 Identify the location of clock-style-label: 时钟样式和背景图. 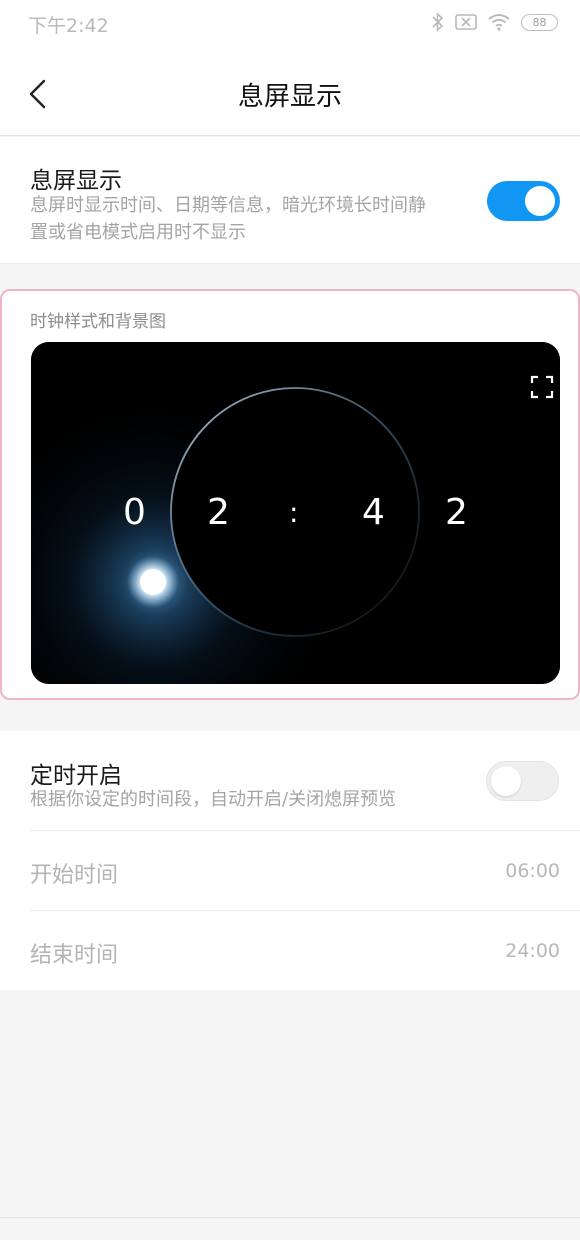
(98, 322).